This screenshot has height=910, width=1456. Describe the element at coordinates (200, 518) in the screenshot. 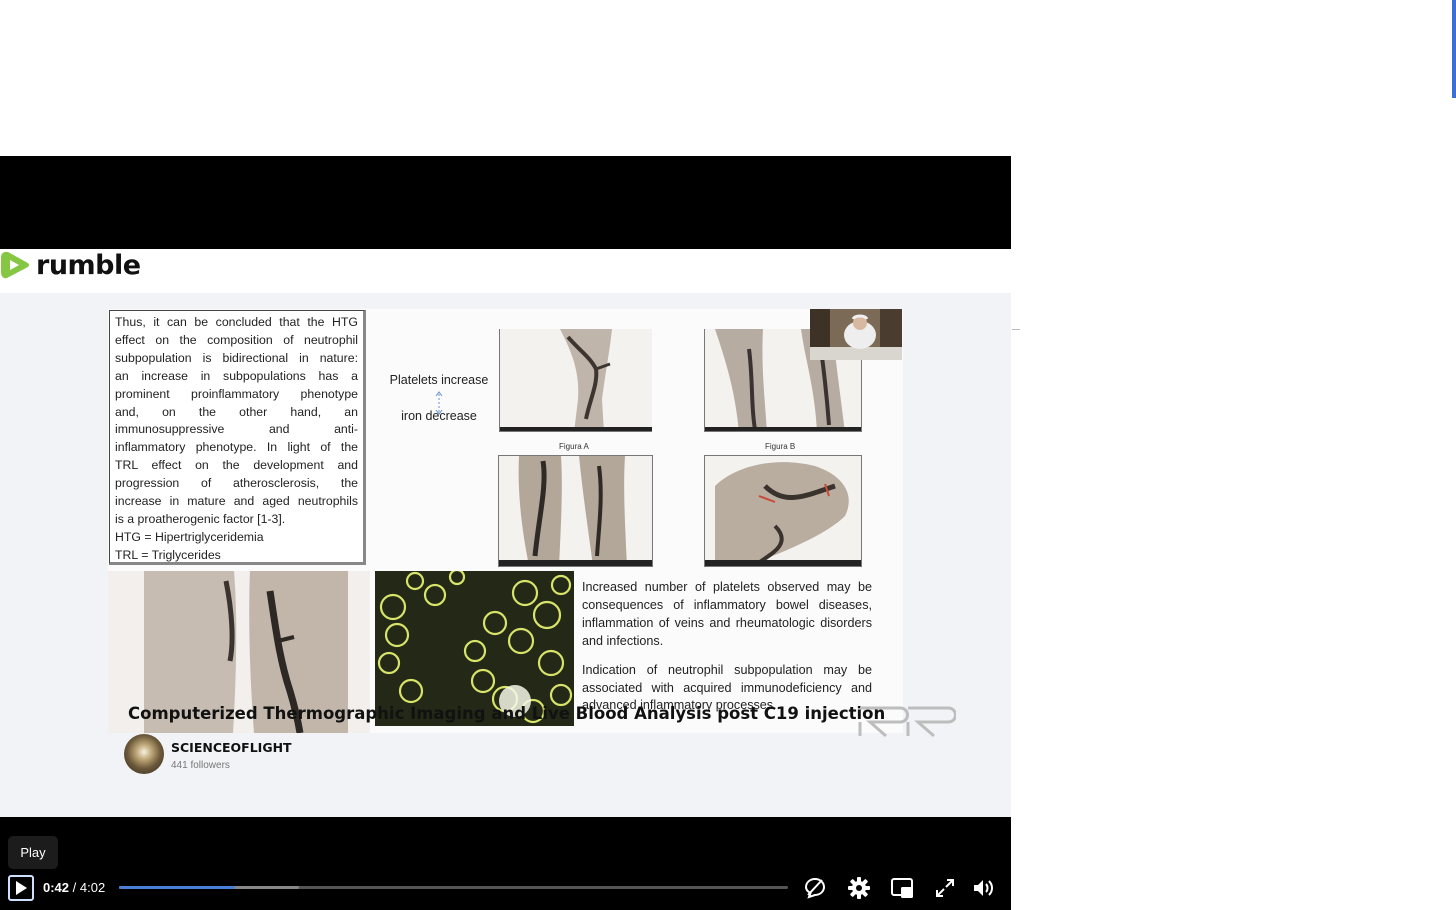

I see `conclusion-line: is a proatherogenic factor [1-3].` at that location.